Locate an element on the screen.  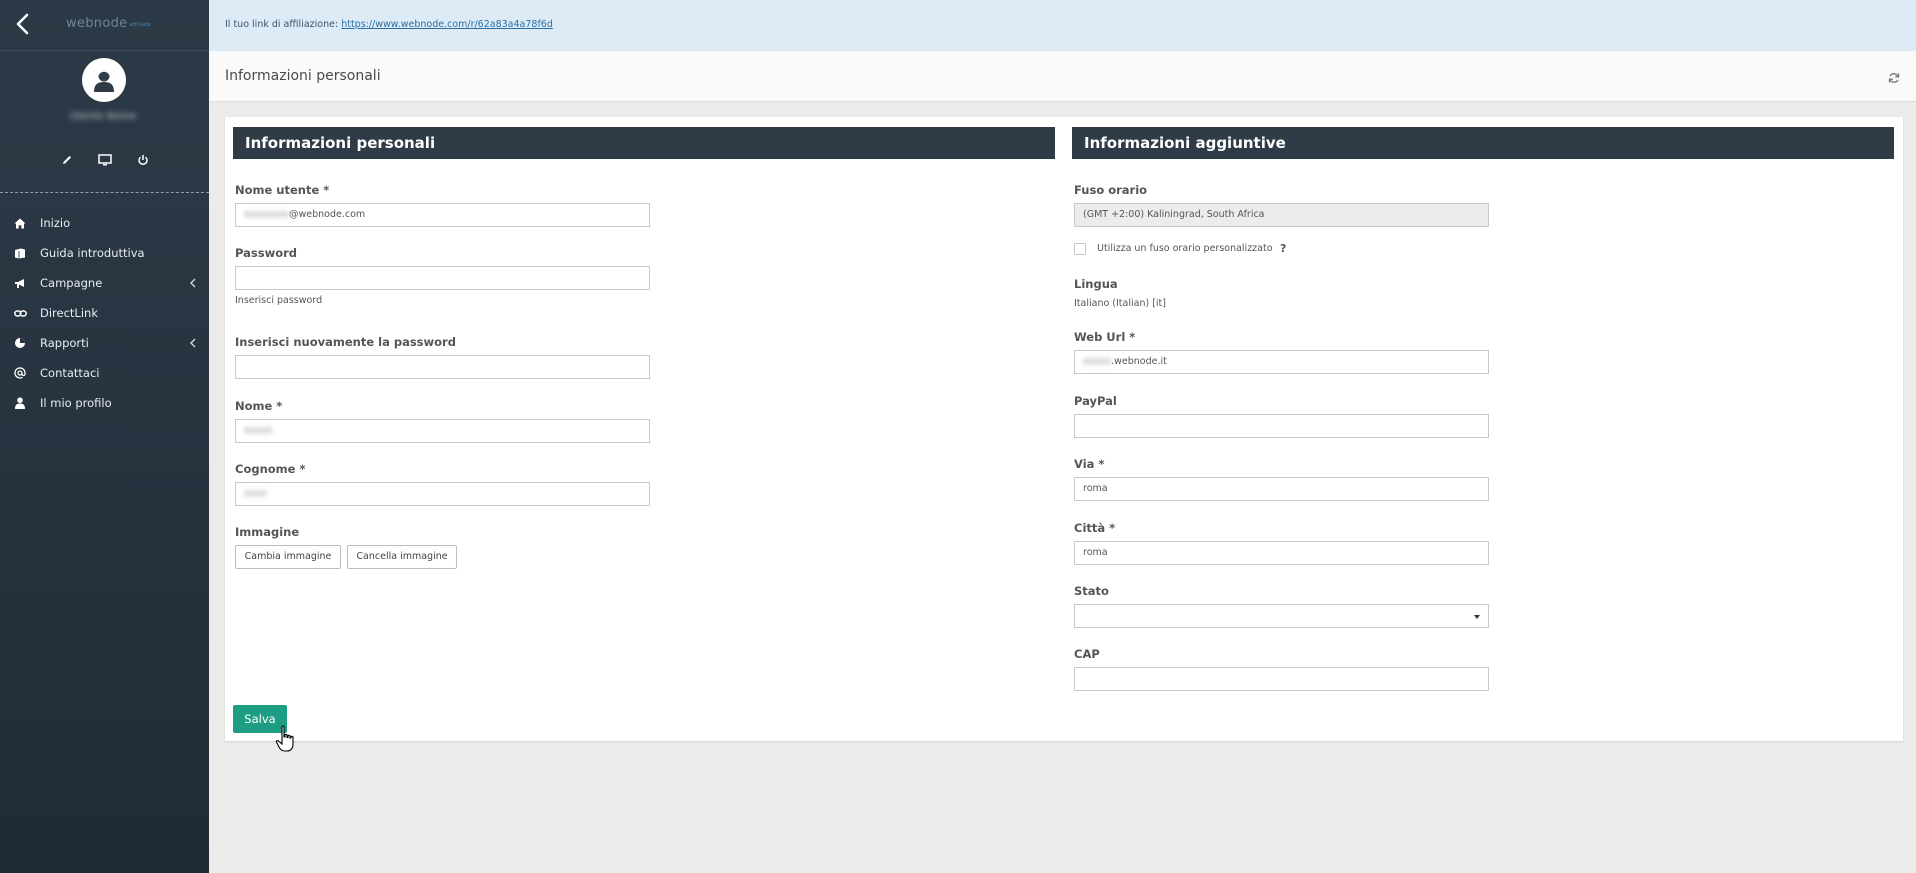
user-icon is located at coordinates (20, 403).